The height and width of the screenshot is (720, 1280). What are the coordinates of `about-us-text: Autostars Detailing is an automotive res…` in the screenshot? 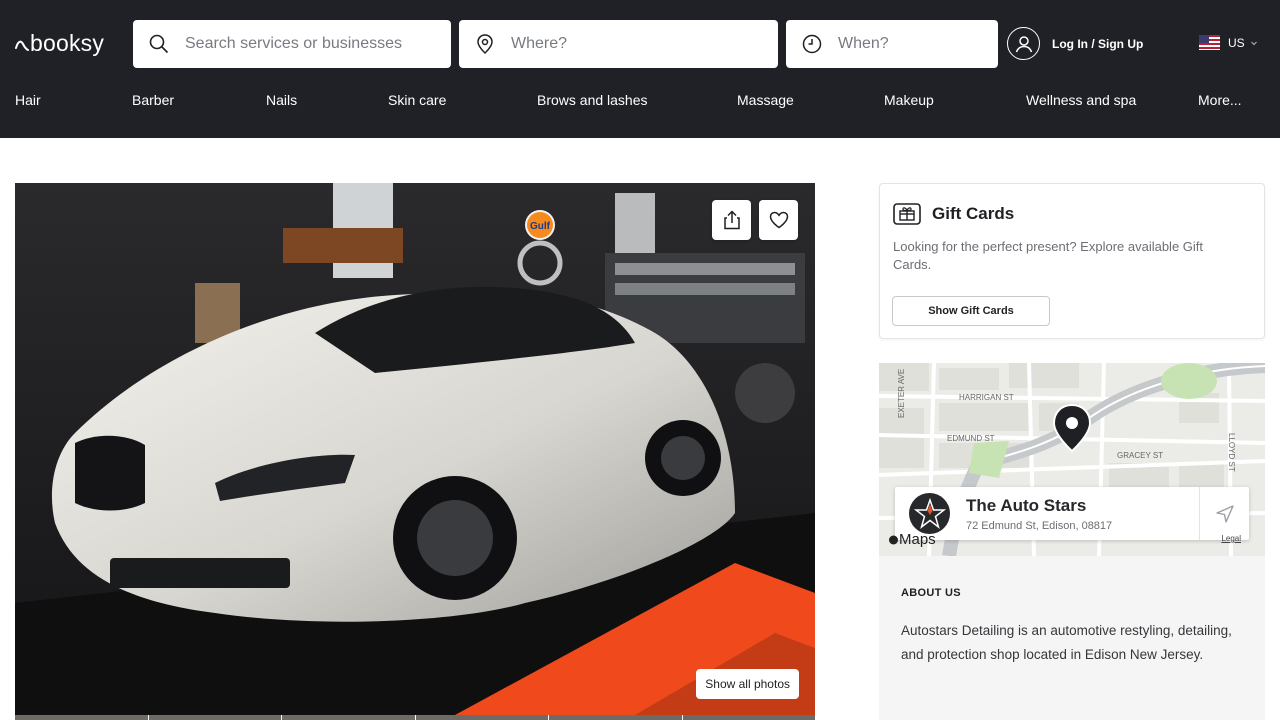 It's located at (1066, 642).